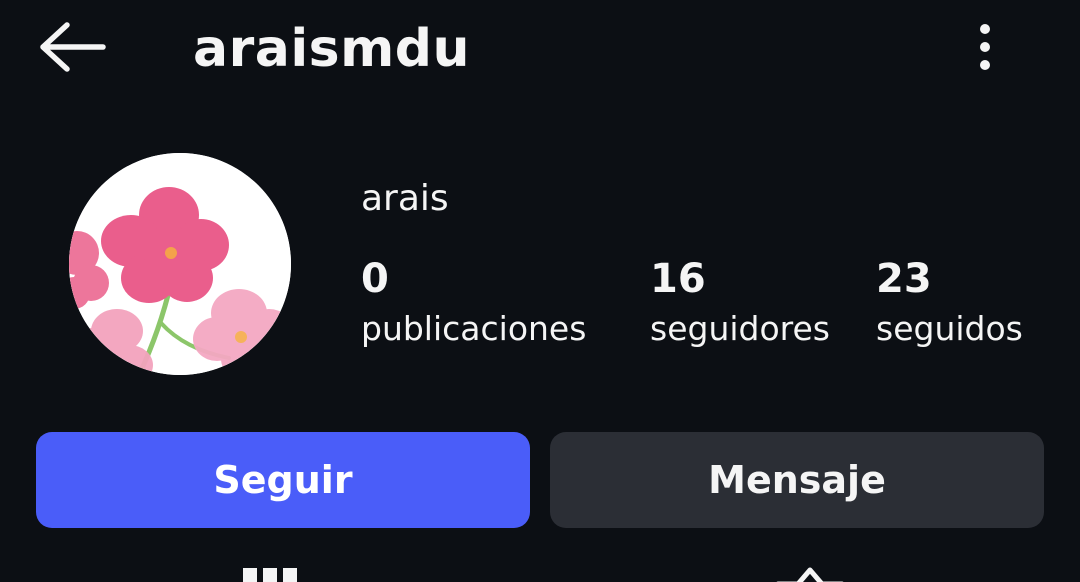 The width and height of the screenshot is (1080, 582). I want to click on profile-avatar, so click(180, 264).